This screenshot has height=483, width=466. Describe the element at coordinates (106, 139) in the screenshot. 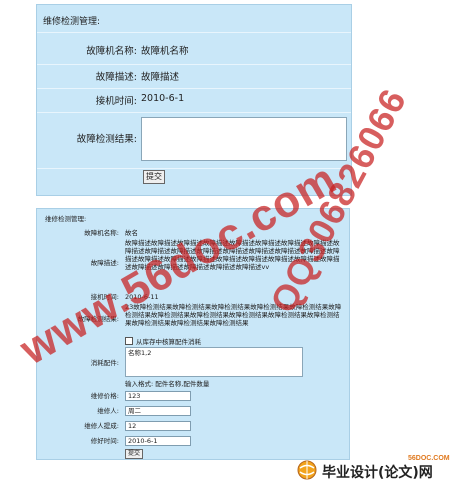

I see `result-label: 故障检测结果:` at that location.